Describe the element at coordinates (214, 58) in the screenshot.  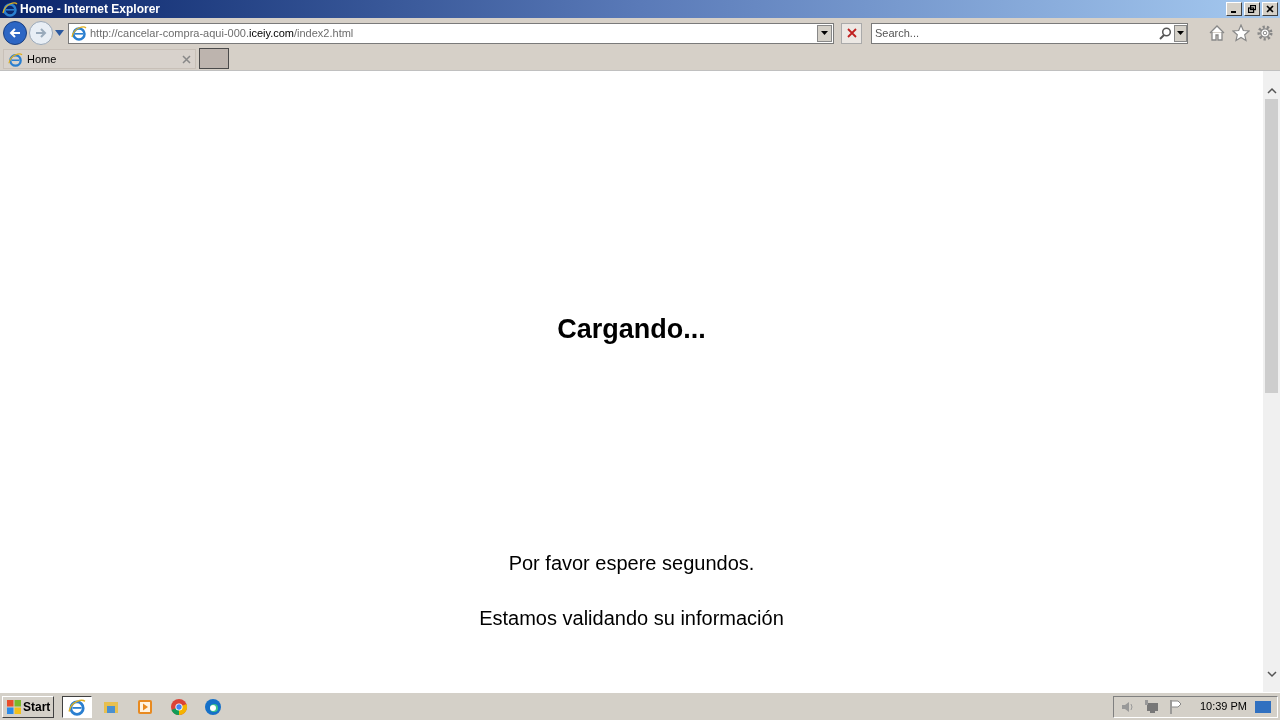
I see `new-tab-button` at that location.